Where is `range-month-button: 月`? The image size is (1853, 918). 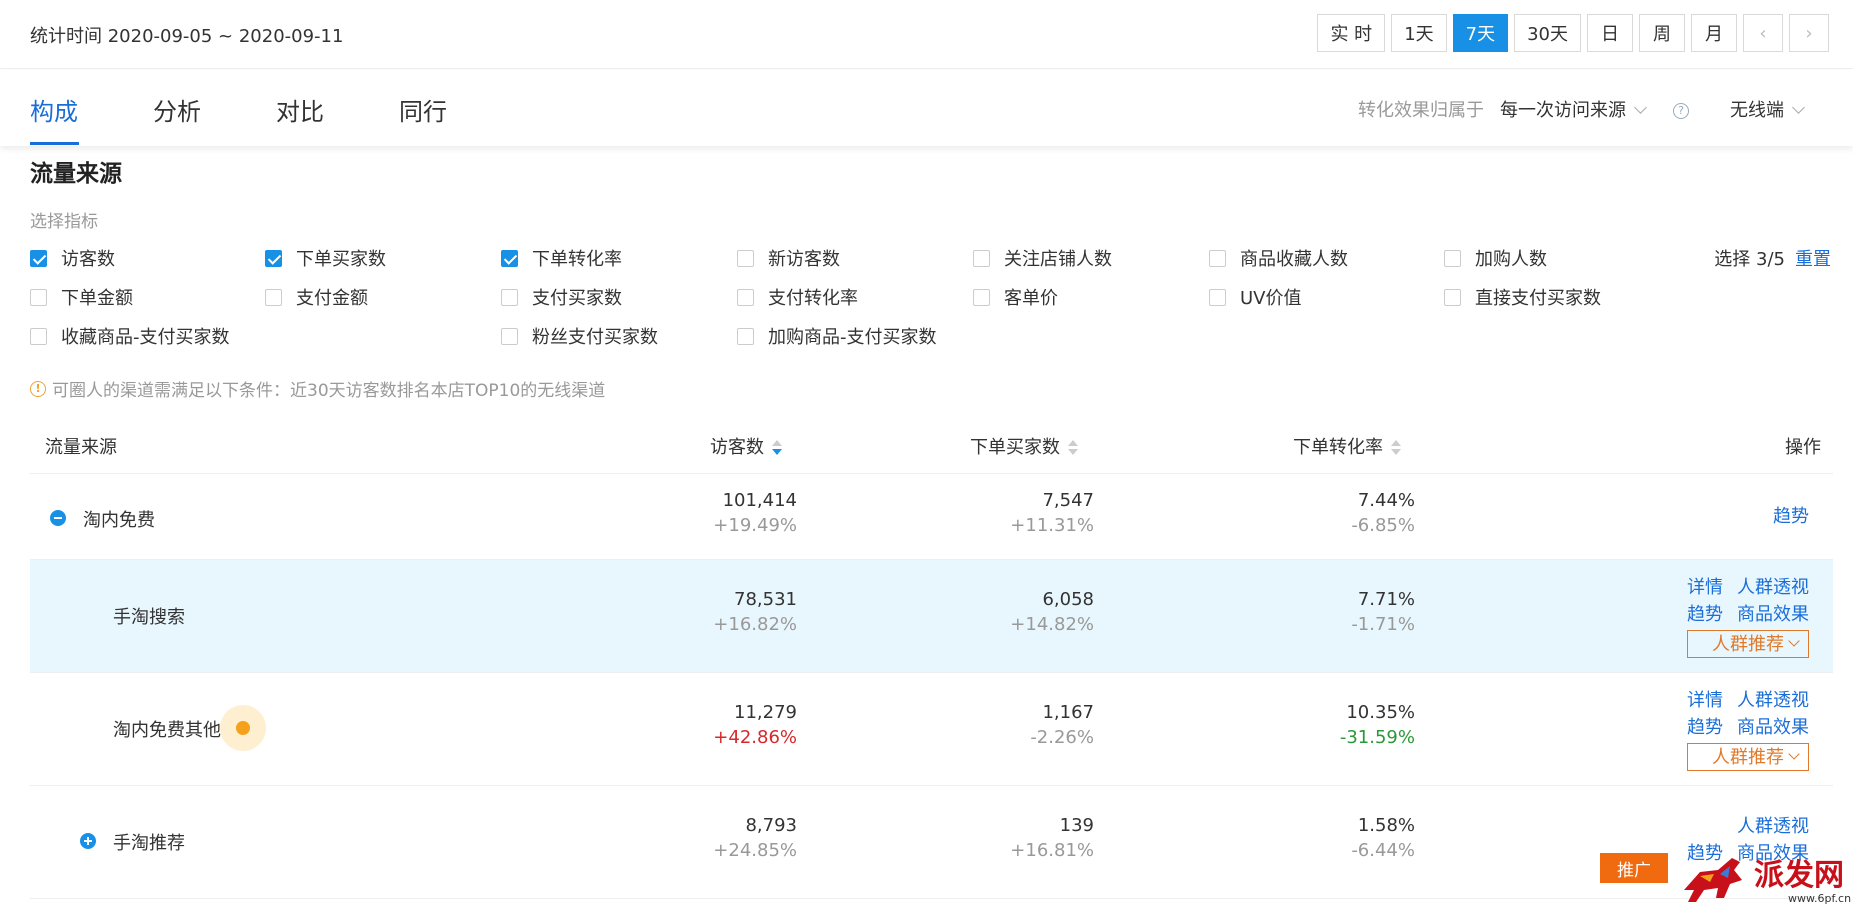
range-month-button: 月 is located at coordinates (1714, 33).